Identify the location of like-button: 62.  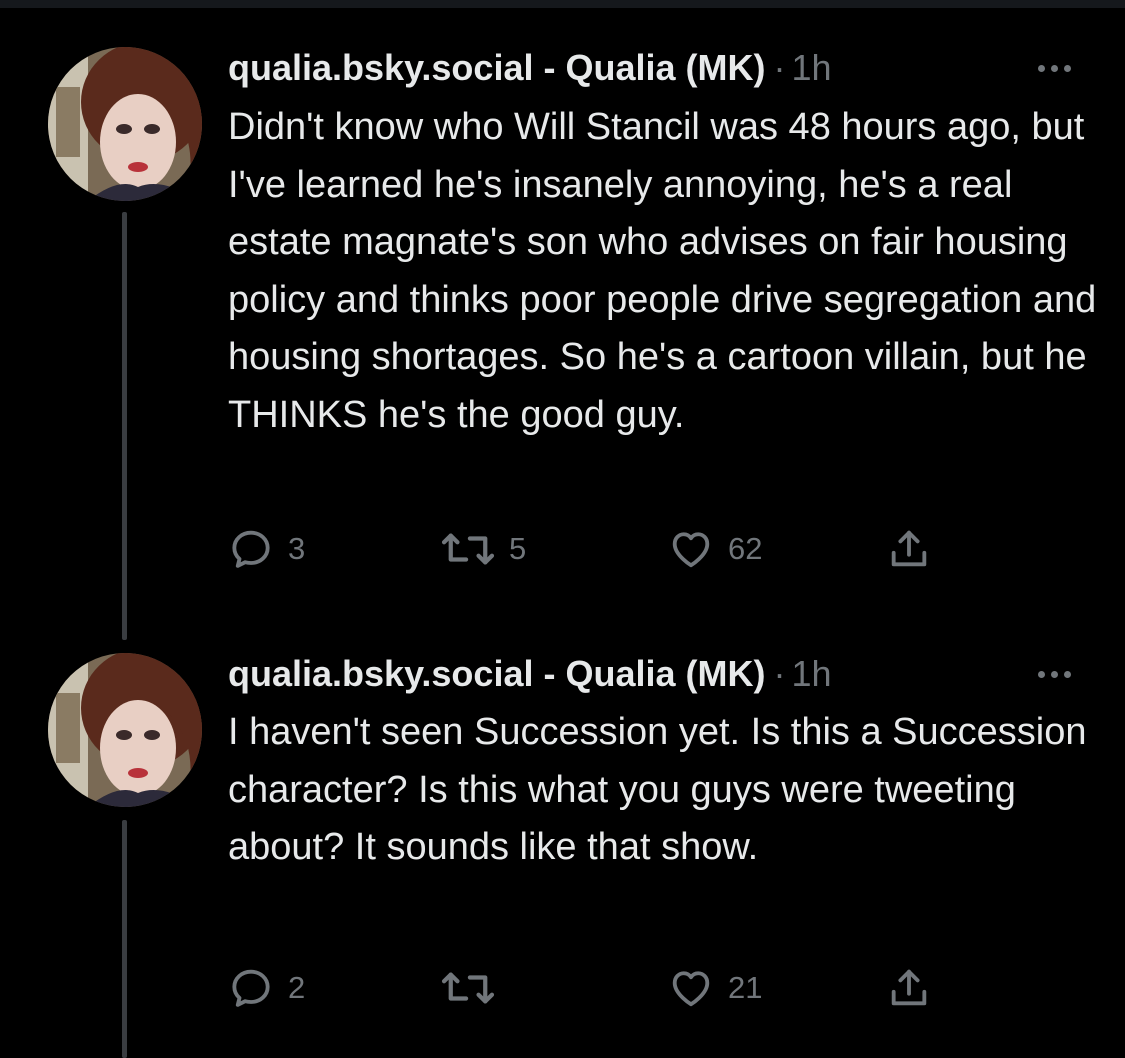
(715, 549).